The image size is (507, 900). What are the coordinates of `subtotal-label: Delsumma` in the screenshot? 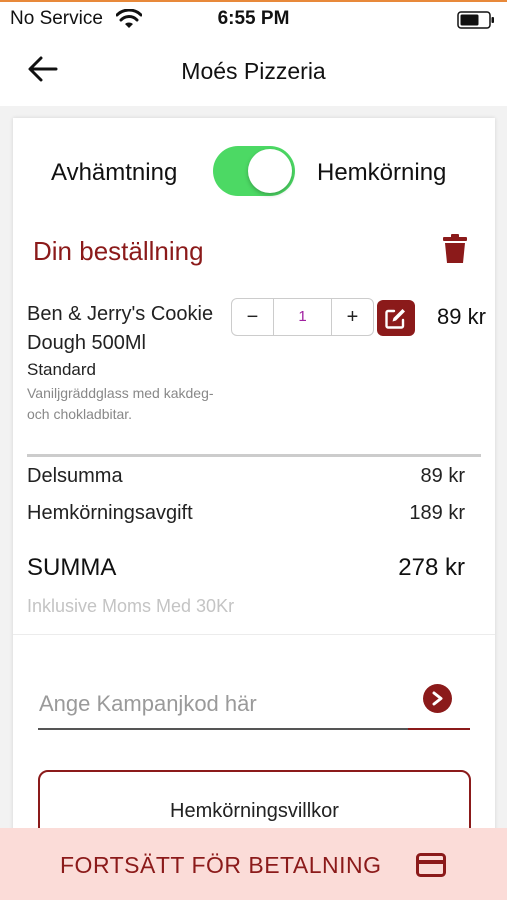 It's located at (75, 476).